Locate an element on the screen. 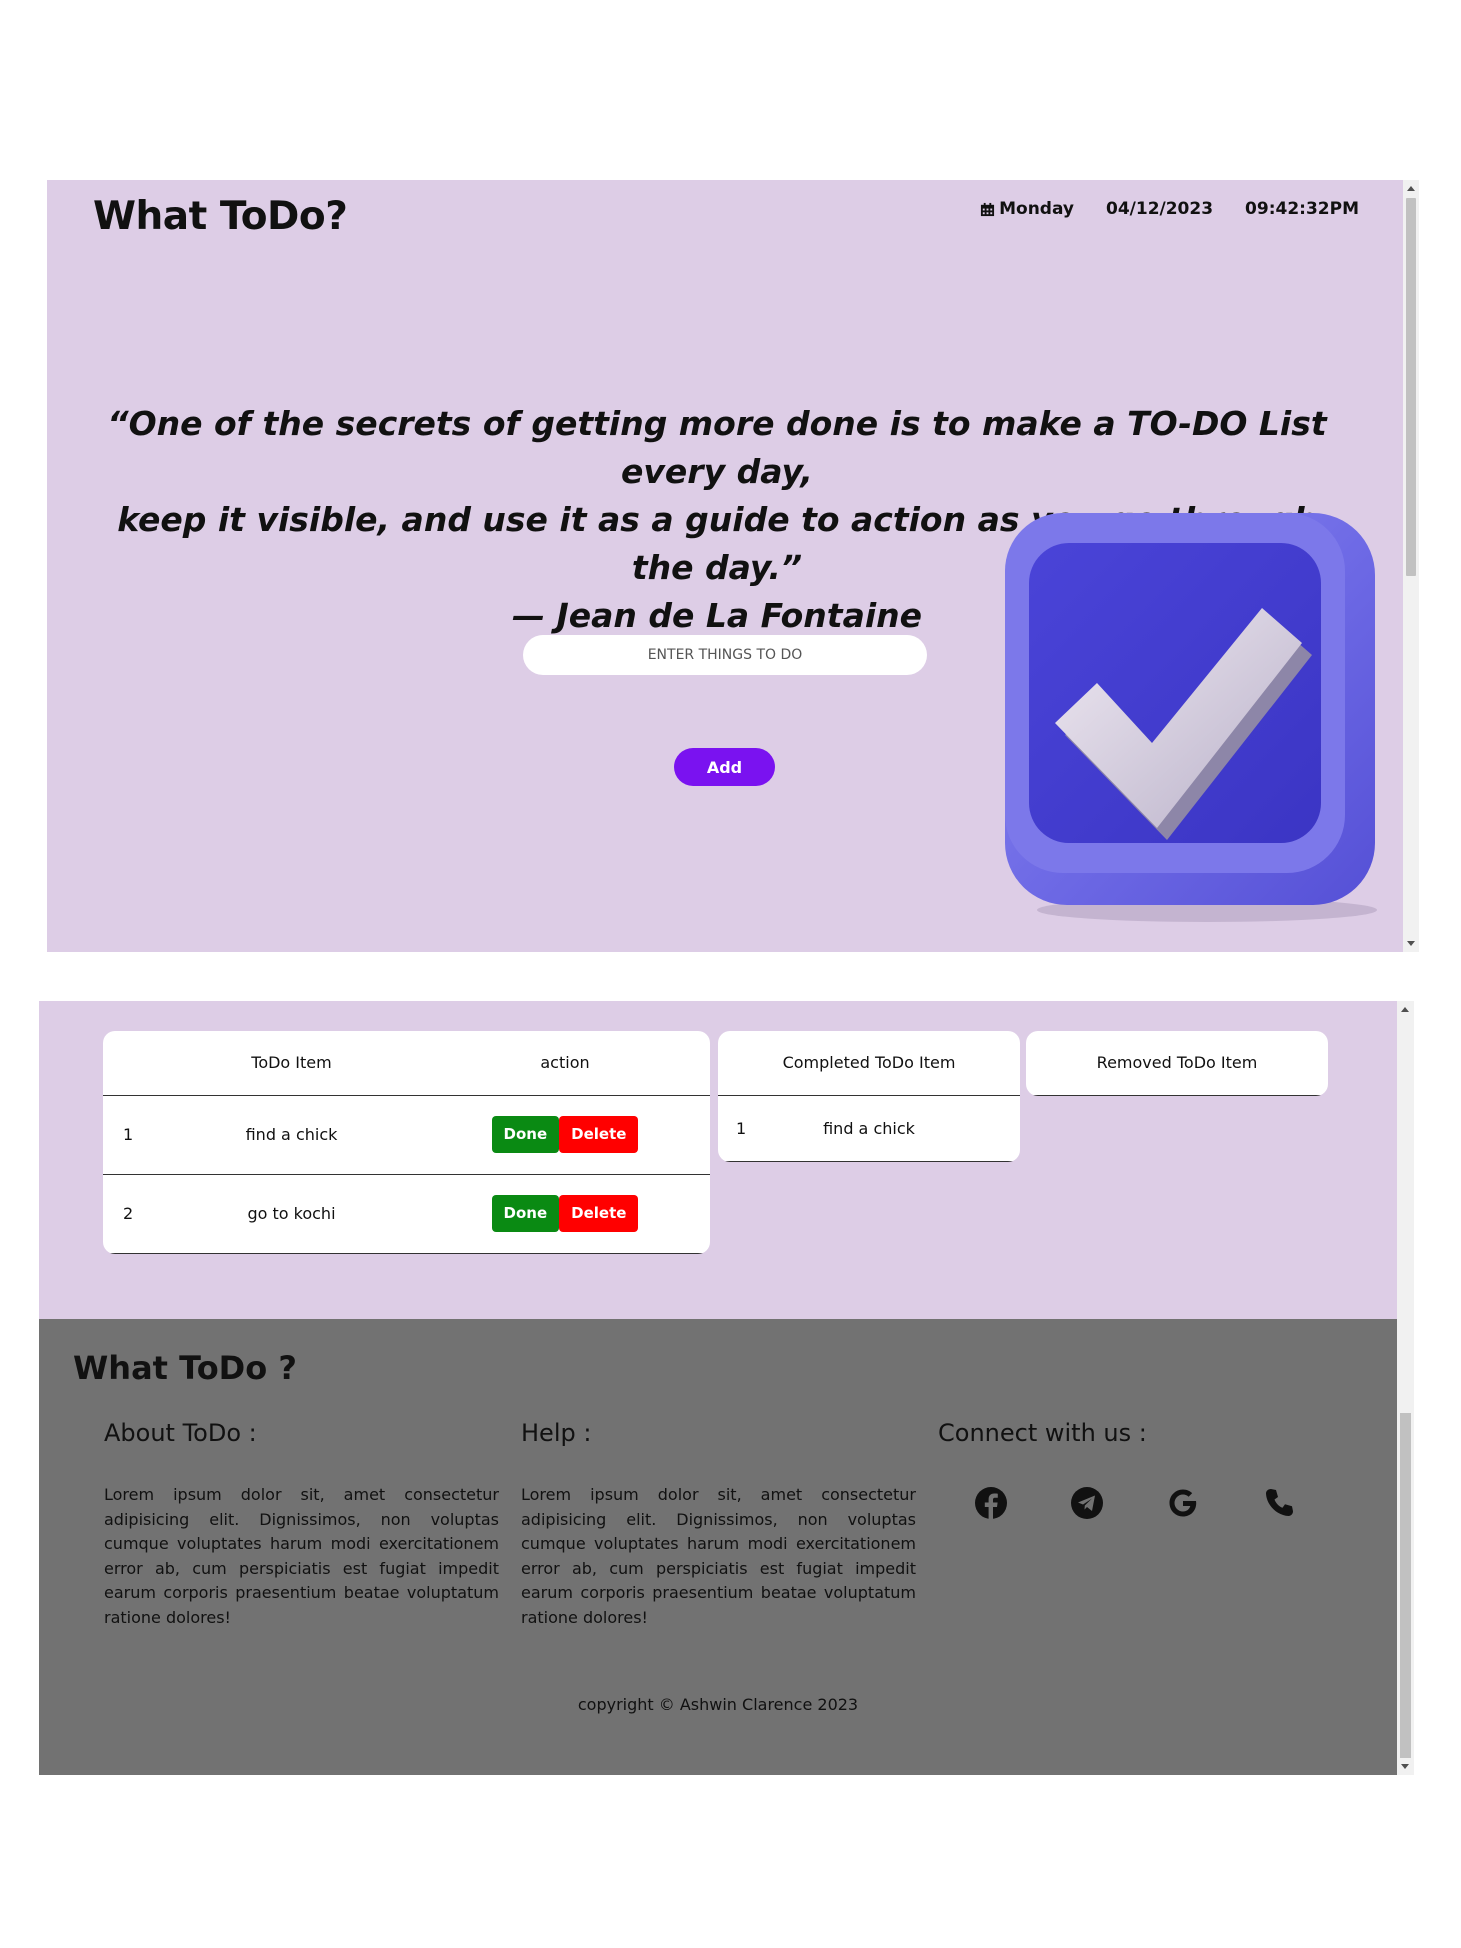  connect-title: Connect with us : is located at coordinates (1042, 1433).